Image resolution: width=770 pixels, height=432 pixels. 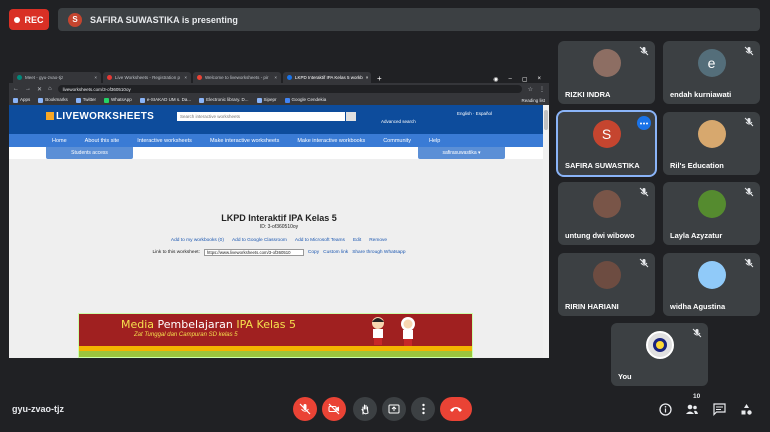 What do you see at coordinates (606, 284) in the screenshot?
I see `participant-tile: RIRIN HARIANI` at bounding box center [606, 284].